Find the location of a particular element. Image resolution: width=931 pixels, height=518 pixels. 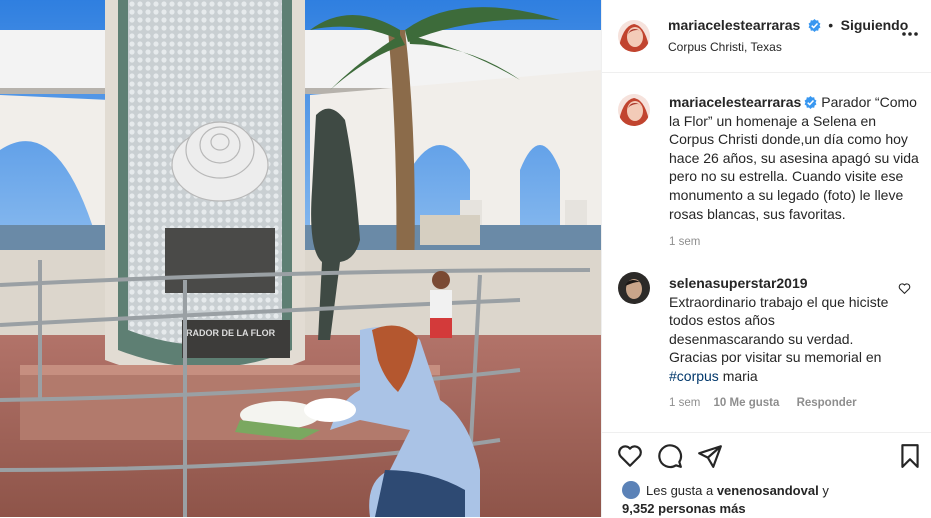

comment-like-heart-icon is located at coordinates (904, 288).